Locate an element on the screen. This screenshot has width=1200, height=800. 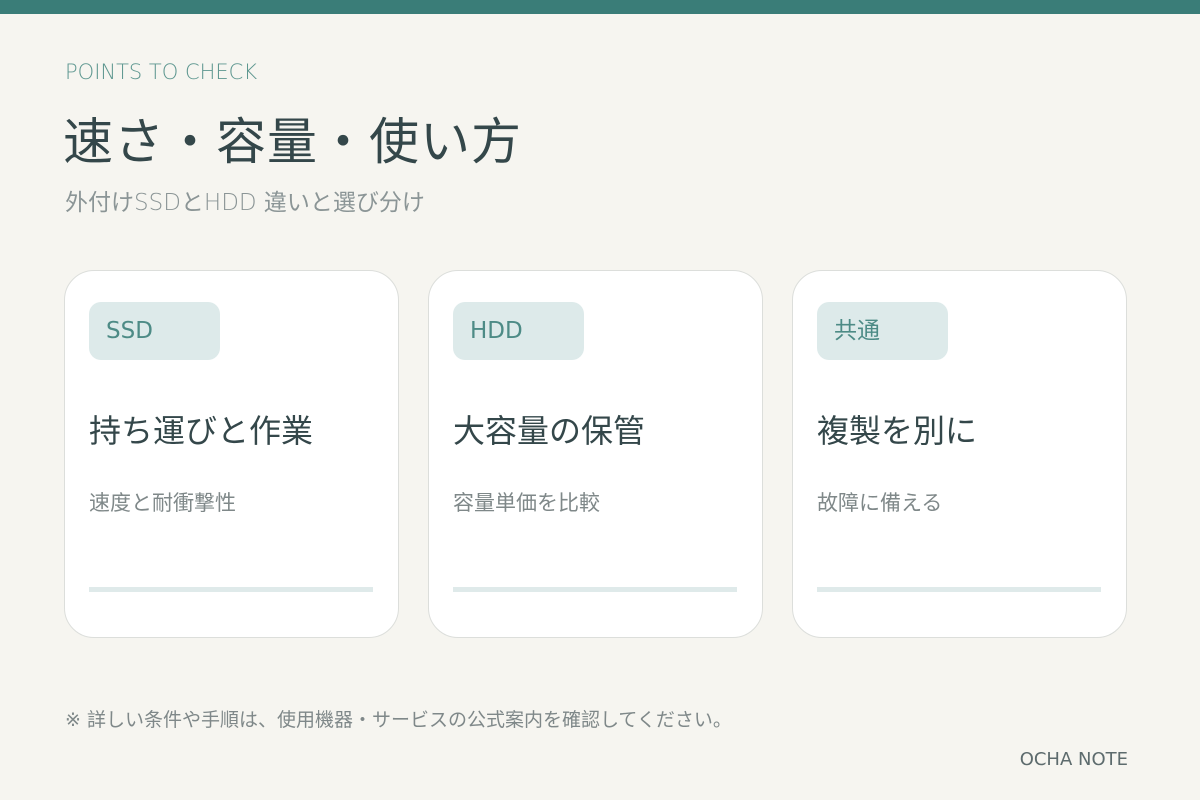
card-heading: 持ち運びと作業 is located at coordinates (201, 431).